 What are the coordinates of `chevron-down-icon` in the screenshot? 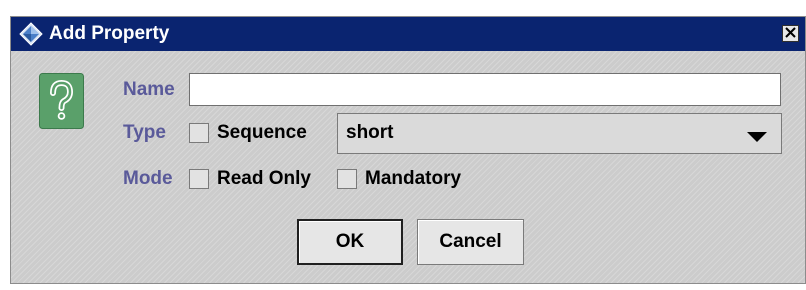 It's located at (757, 135).